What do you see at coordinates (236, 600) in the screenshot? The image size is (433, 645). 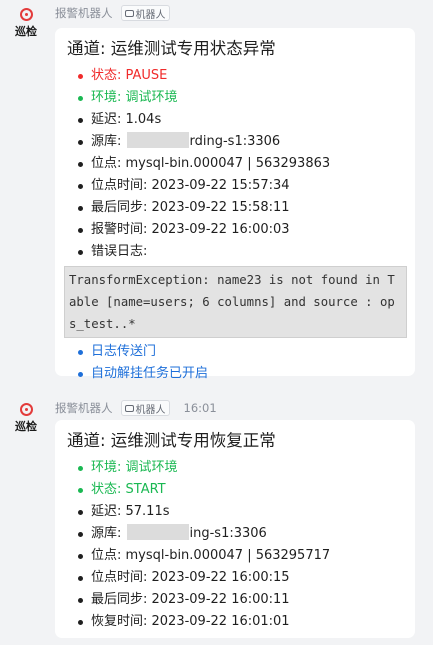 I see `last-sync-item: 最后同步: 2023-09-22 16:00:11` at bounding box center [236, 600].